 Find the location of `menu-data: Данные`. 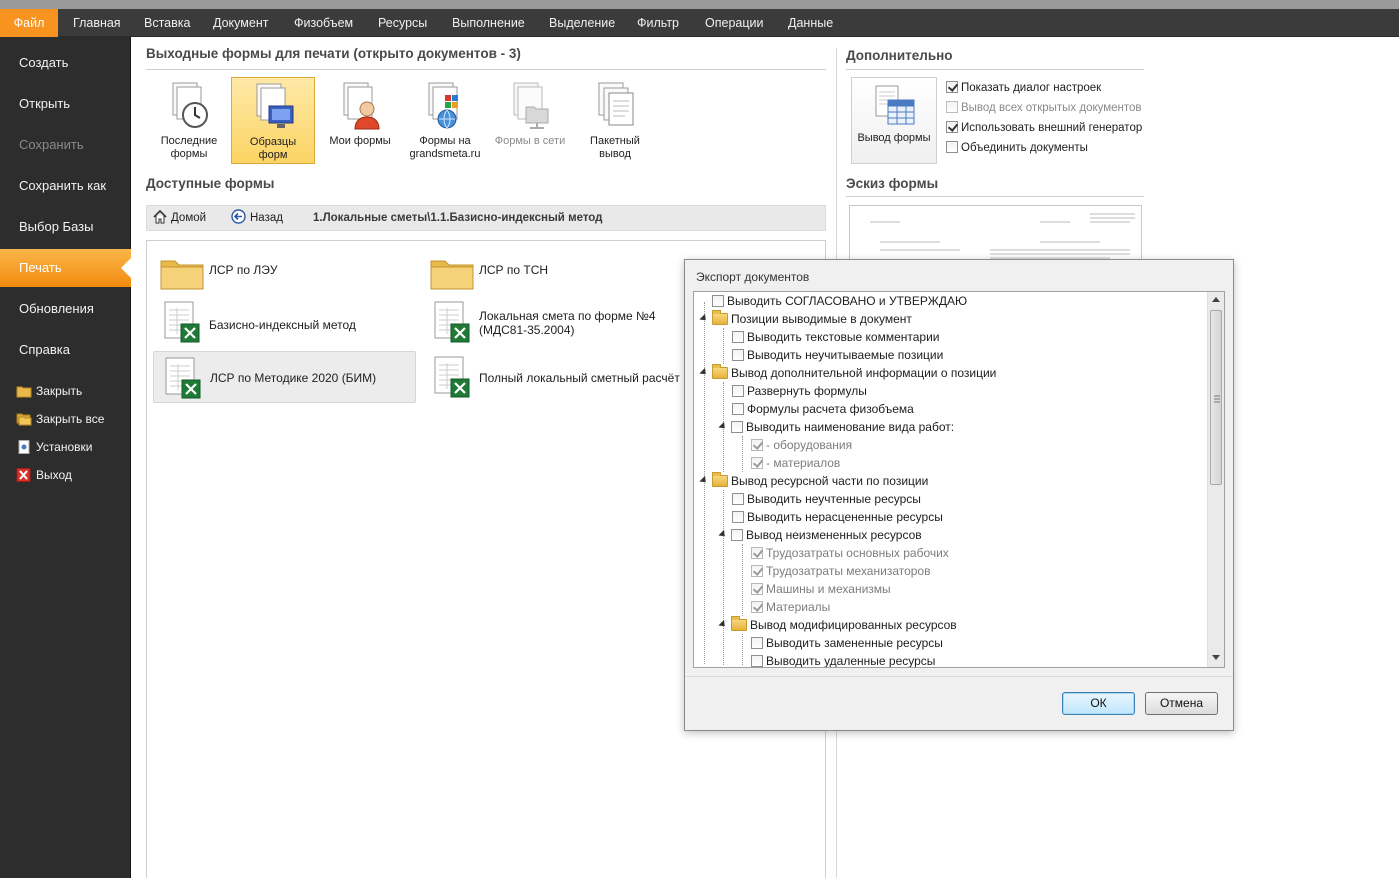

menu-data: Данные is located at coordinates (810, 23).